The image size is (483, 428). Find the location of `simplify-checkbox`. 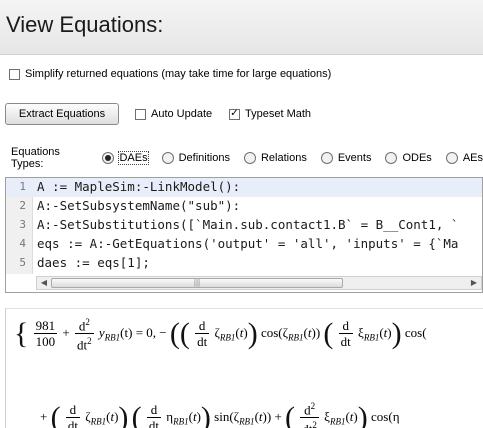

simplify-checkbox is located at coordinates (14, 74).